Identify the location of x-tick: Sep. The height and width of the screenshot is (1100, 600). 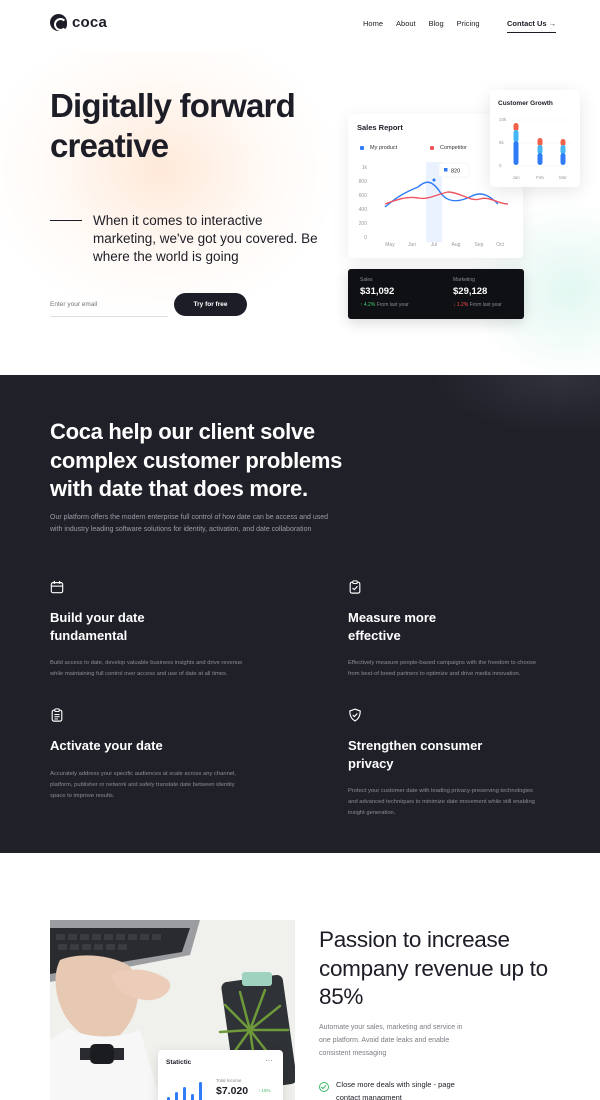
(479, 245).